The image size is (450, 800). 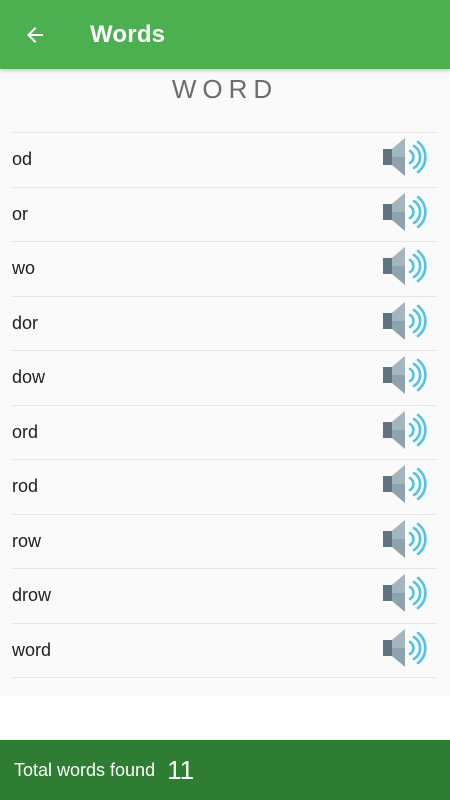 I want to click on list-item: dow, so click(x=224, y=378).